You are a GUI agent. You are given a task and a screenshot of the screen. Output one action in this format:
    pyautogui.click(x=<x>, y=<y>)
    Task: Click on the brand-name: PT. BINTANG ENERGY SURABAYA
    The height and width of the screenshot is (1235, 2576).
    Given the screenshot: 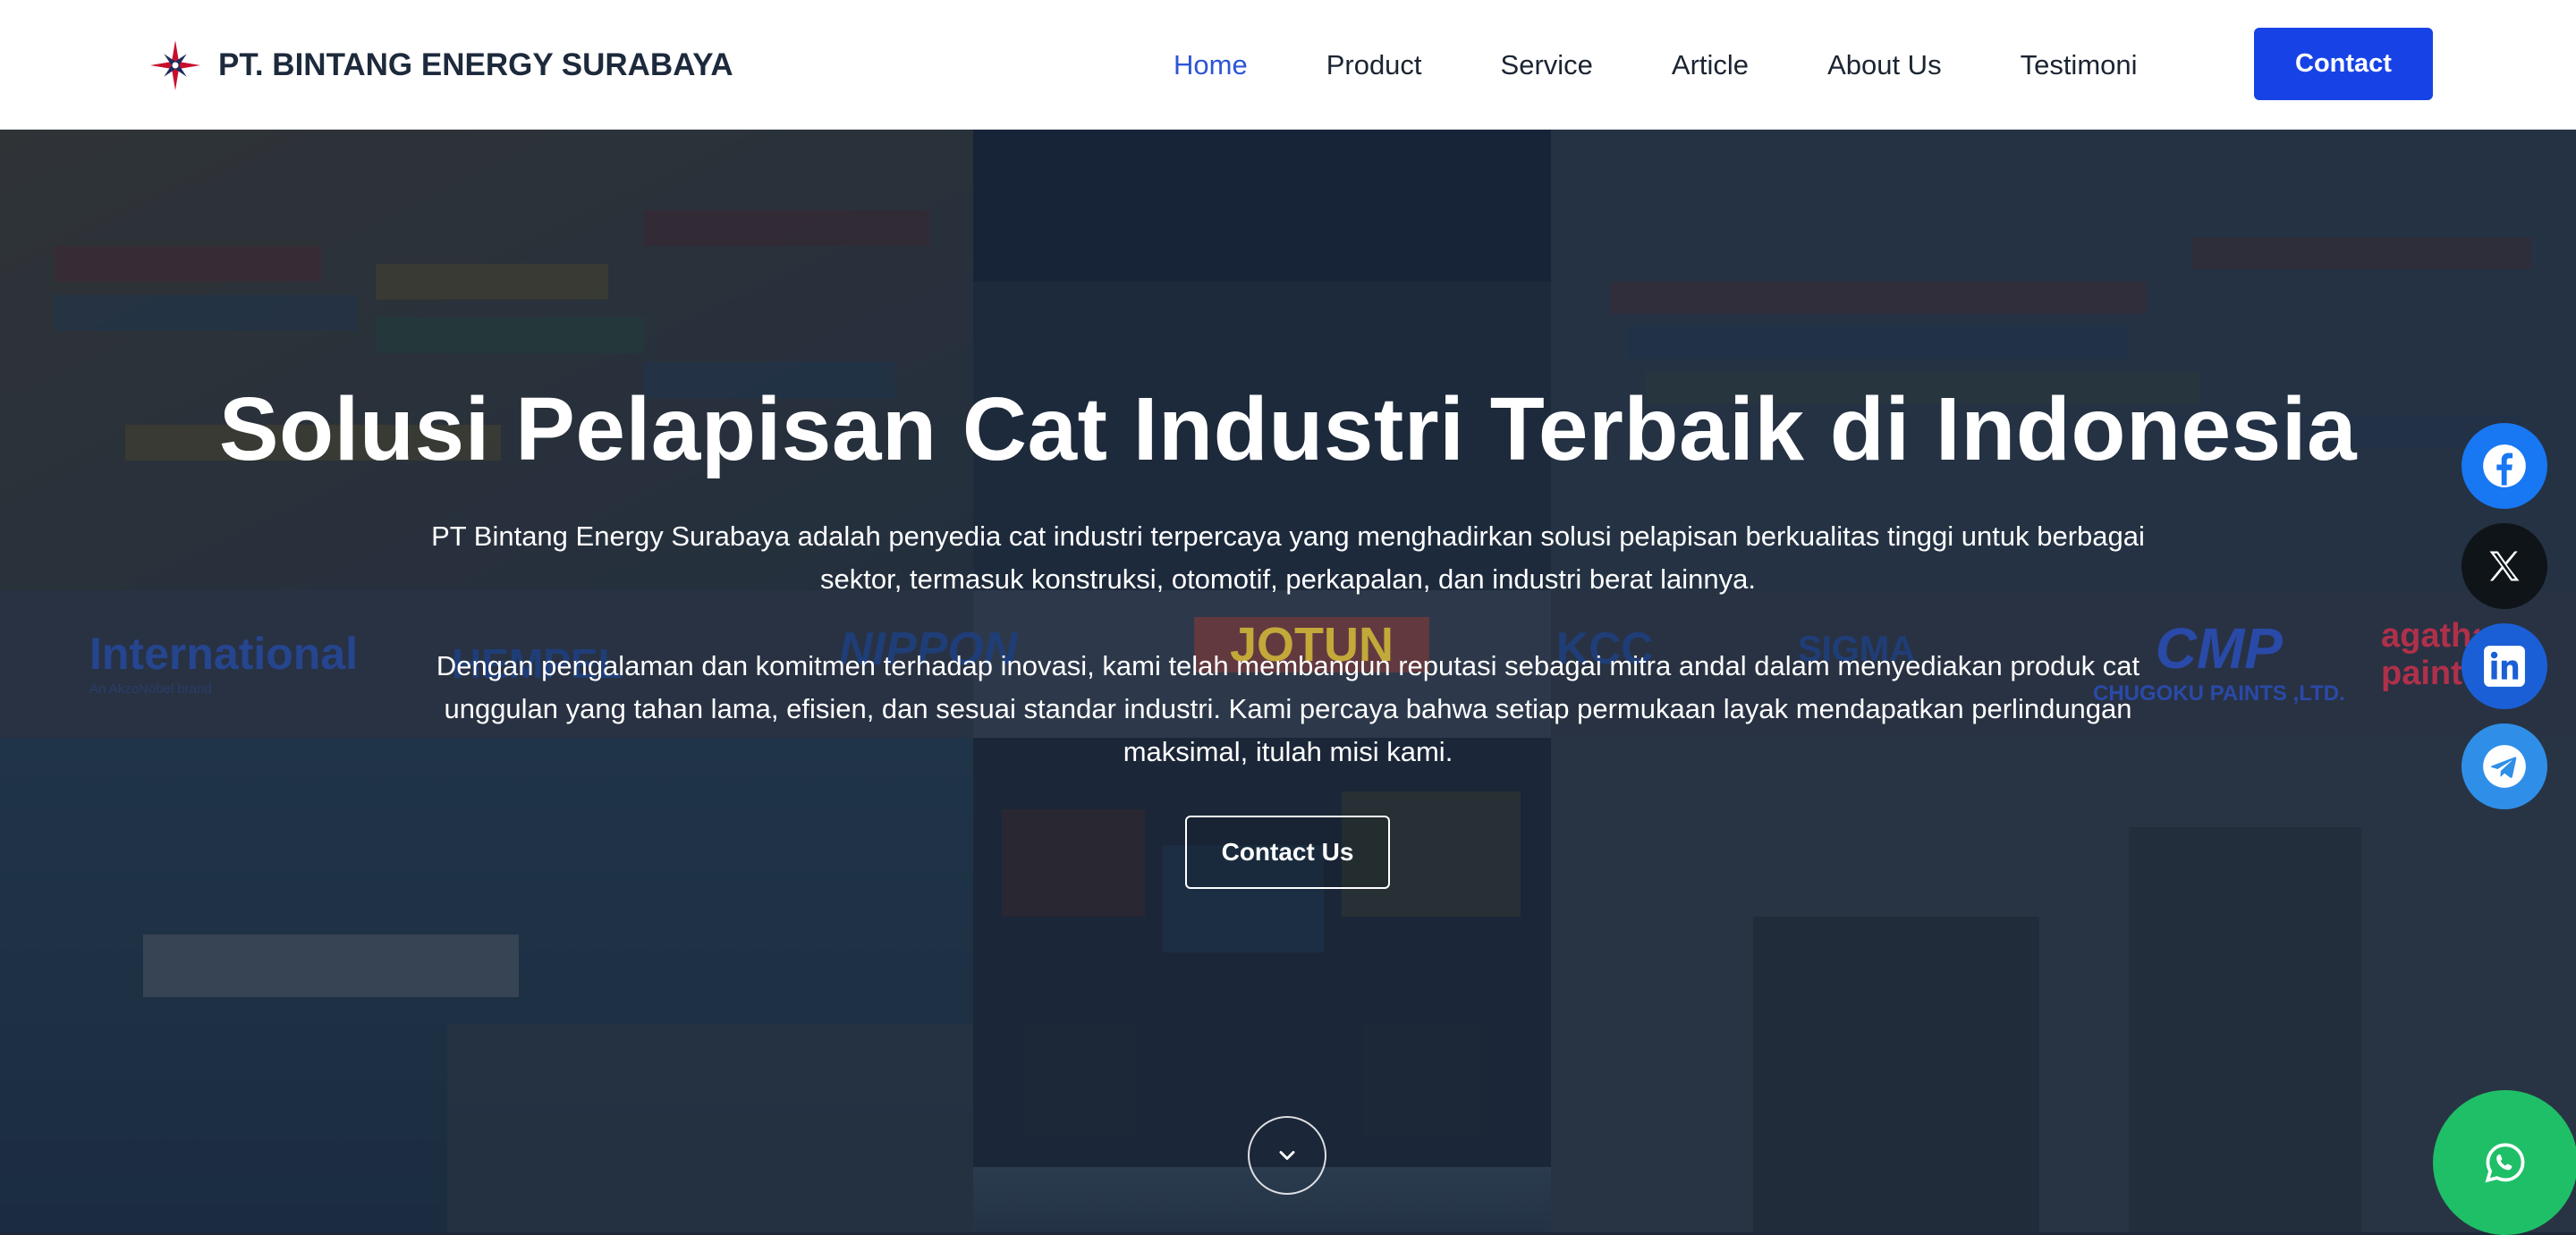 What is the action you would take?
    pyautogui.click(x=475, y=65)
    